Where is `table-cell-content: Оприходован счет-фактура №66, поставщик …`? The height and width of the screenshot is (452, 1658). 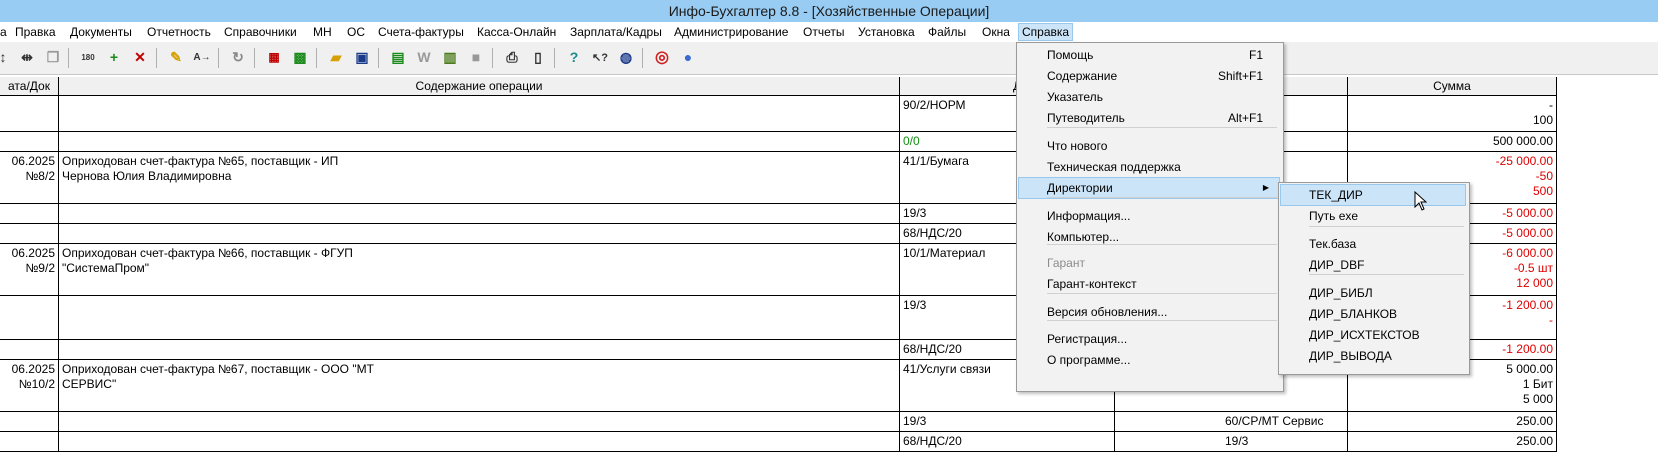 table-cell-content: Оприходован счет-фактура №66, поставщик … is located at coordinates (479, 270).